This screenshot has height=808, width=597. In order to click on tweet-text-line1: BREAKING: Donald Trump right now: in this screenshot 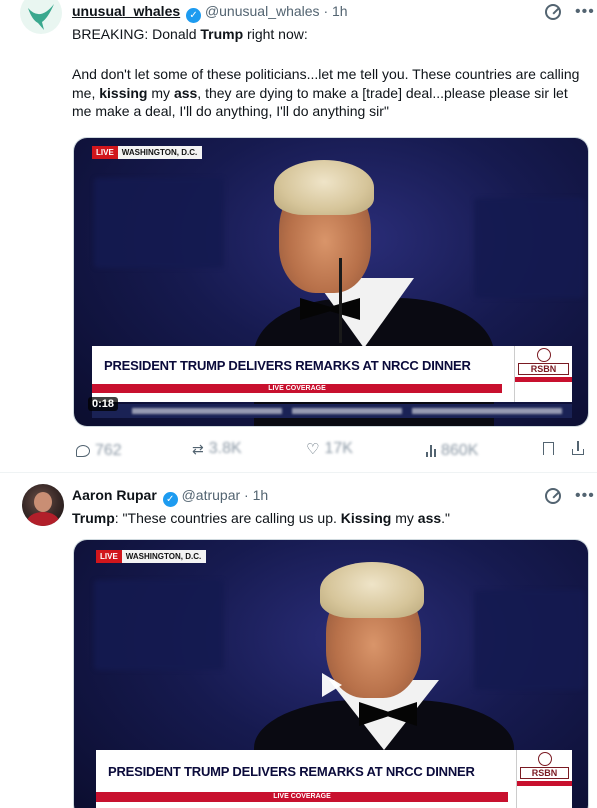, I will do `click(329, 34)`.